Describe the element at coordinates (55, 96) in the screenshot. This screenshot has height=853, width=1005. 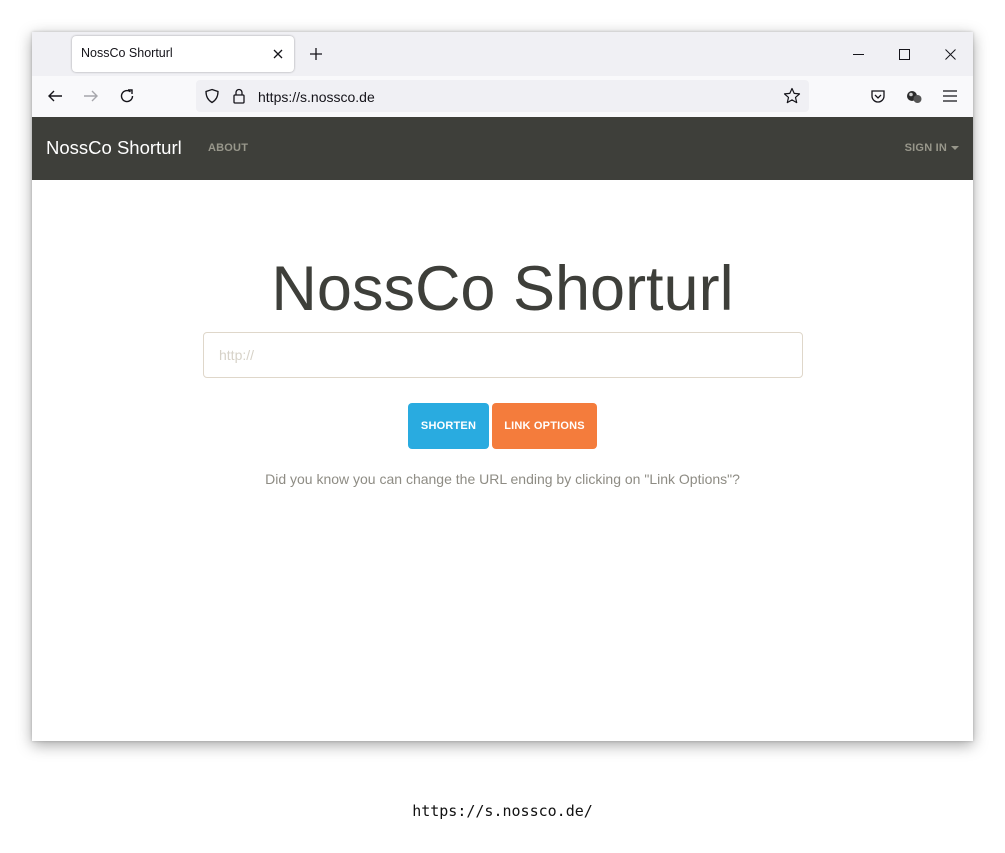
I see `back-arrow-icon` at that location.